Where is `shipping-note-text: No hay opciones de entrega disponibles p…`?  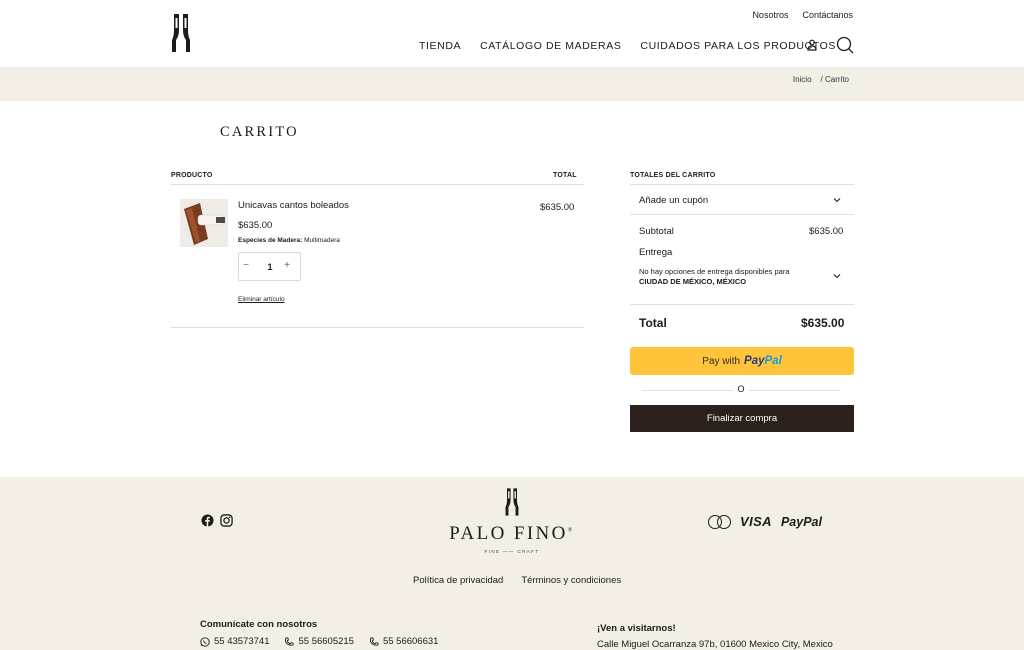
shipping-note-text: No hay opciones de entrega disponibles p… is located at coordinates (714, 271).